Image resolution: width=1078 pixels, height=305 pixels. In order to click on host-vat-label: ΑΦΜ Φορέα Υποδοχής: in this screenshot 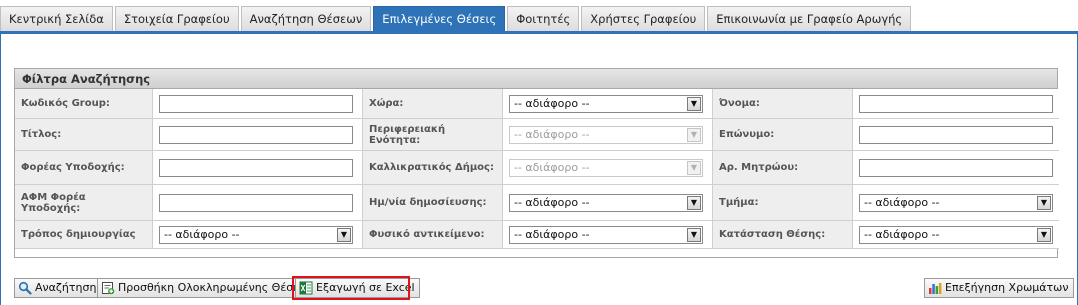, I will do `click(84, 203)`.